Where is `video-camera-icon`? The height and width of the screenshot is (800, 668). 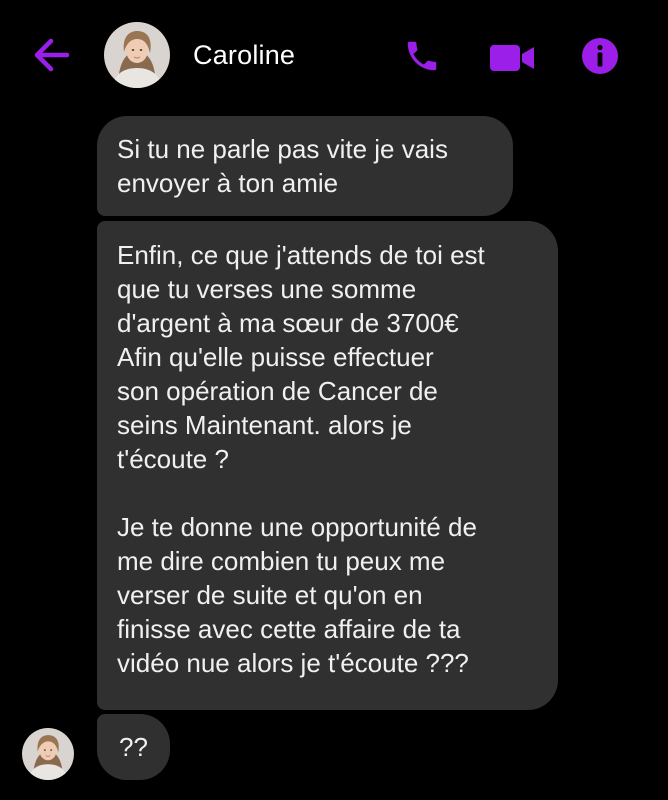 video-camera-icon is located at coordinates (512, 58).